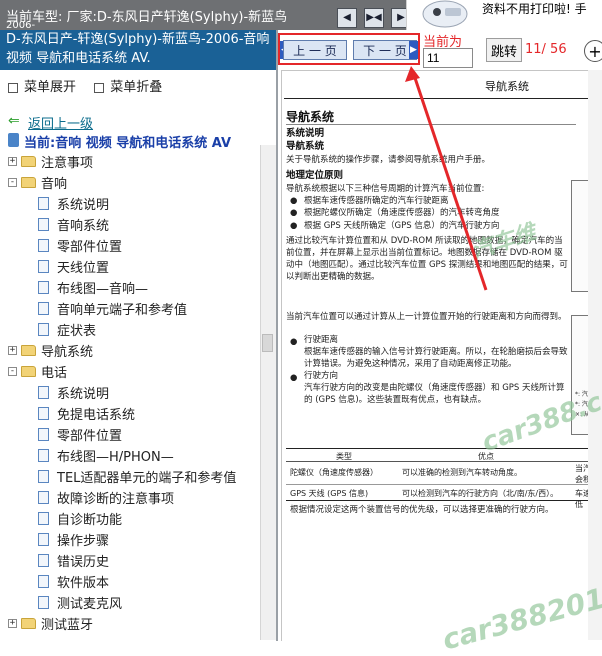 The width and height of the screenshot is (602, 656). What do you see at coordinates (402, 226) in the screenshot?
I see `doc-bullet: 根据 GPS 天线所确定（GPS 信息）的汽车行驶方向` at bounding box center [402, 226].